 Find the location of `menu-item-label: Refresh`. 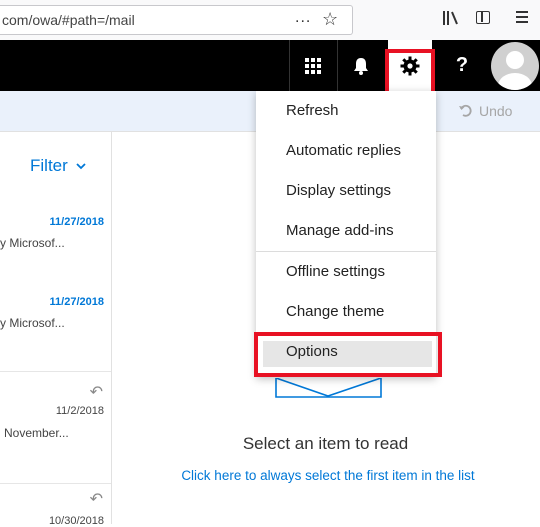

menu-item-label: Refresh is located at coordinates (312, 110).